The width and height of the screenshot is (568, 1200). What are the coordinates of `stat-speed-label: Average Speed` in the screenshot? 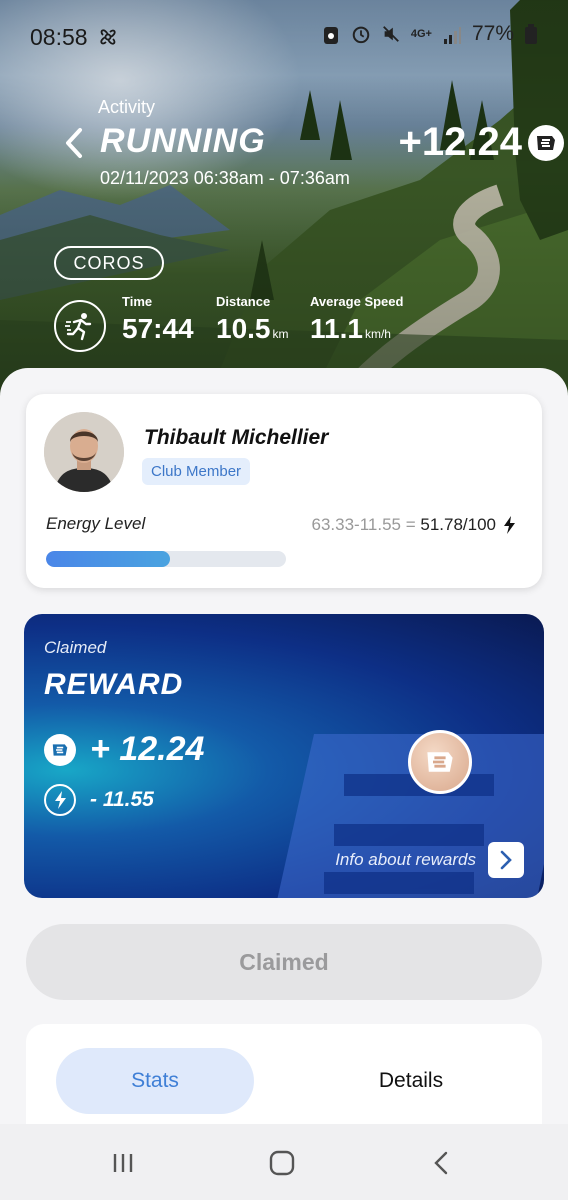 It's located at (357, 301).